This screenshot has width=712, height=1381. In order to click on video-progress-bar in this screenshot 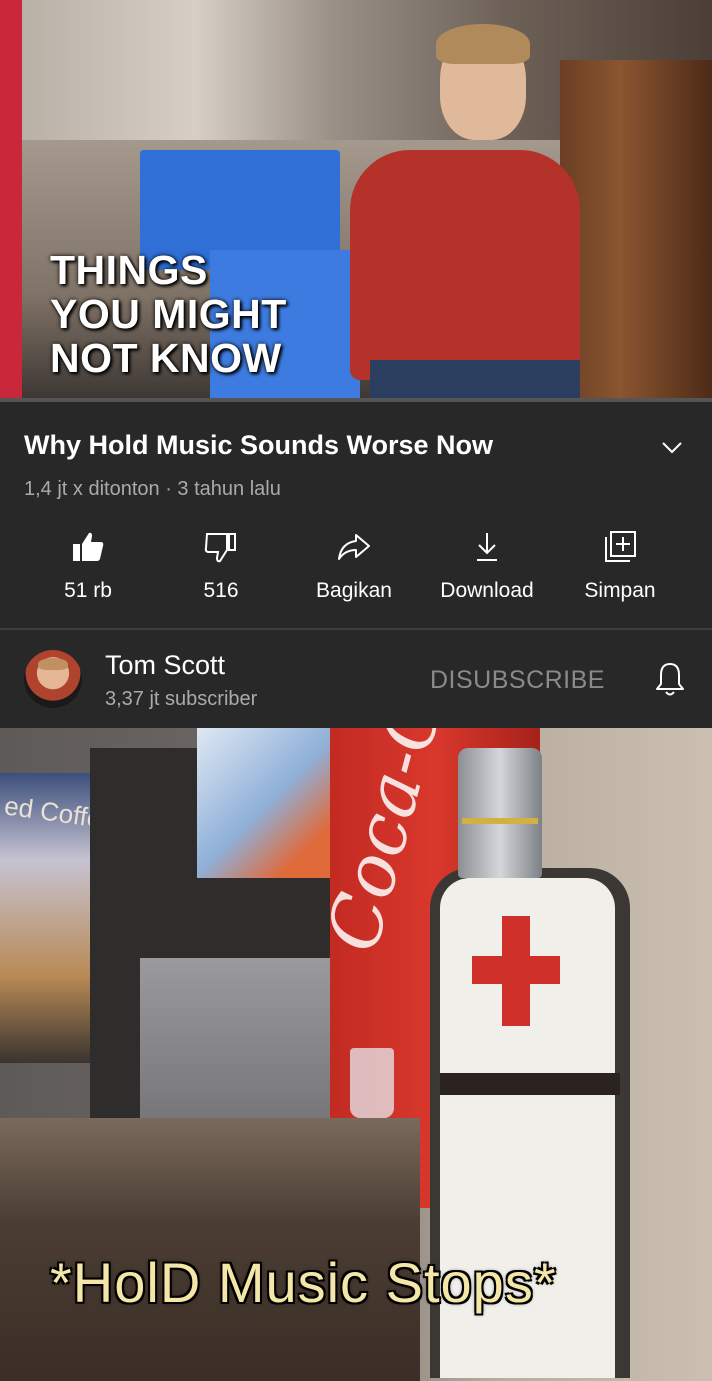, I will do `click(356, 400)`.